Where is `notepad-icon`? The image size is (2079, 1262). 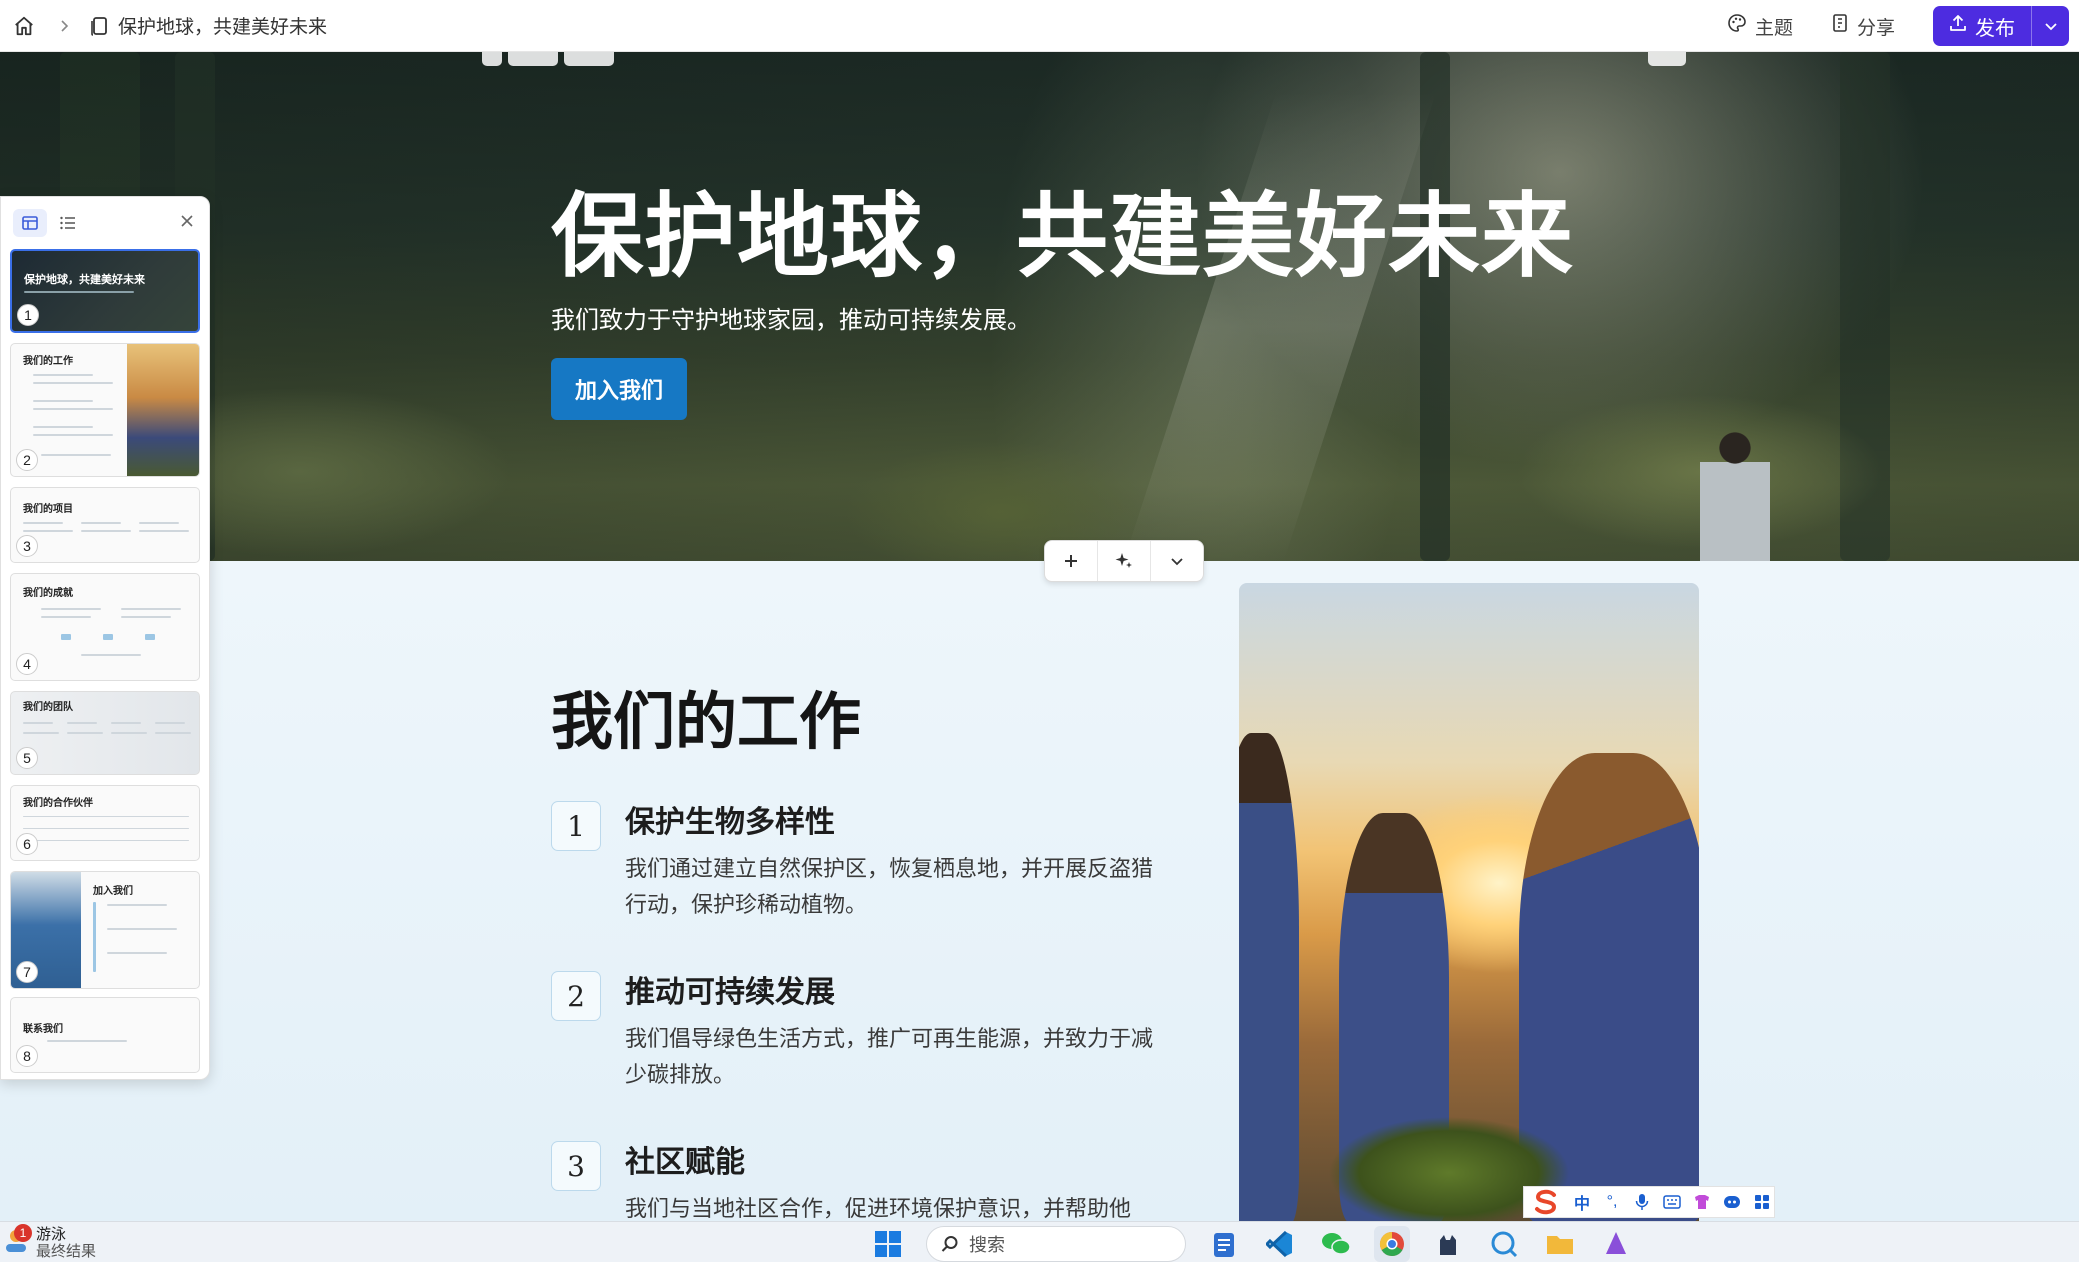 notepad-icon is located at coordinates (1224, 1244).